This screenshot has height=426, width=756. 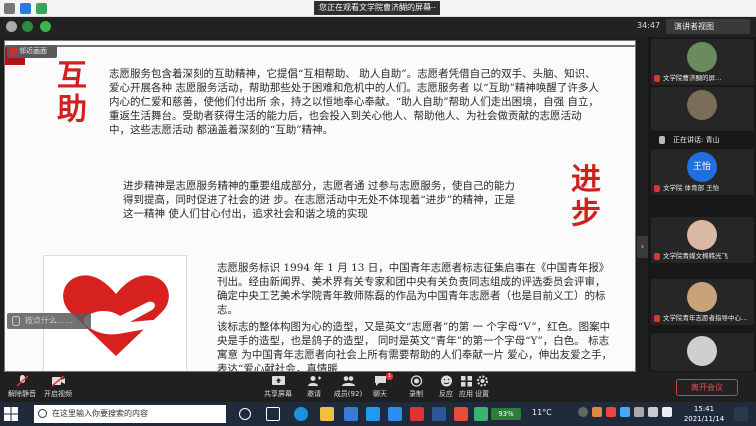 I want to click on wechat-icon, so click(x=481, y=414).